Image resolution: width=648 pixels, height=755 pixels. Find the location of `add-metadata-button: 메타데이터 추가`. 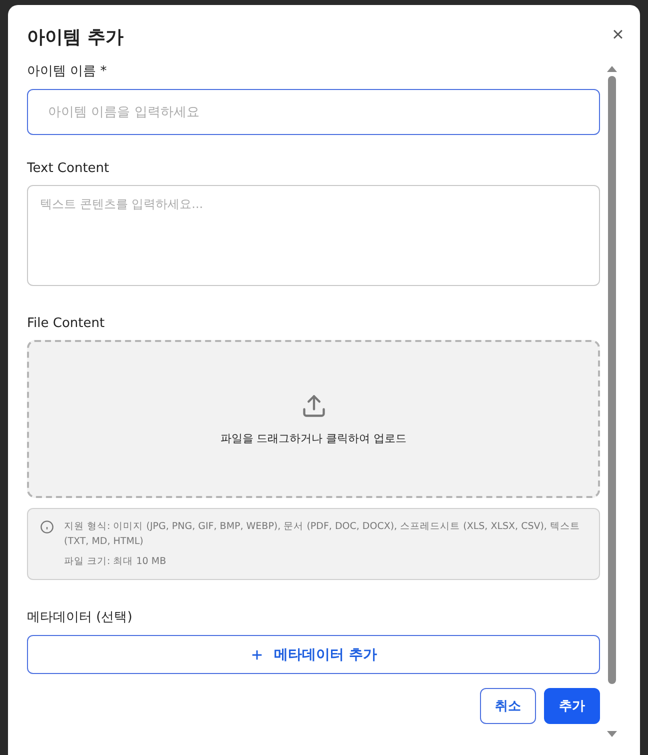

add-metadata-button: 메타데이터 추가 is located at coordinates (313, 654).